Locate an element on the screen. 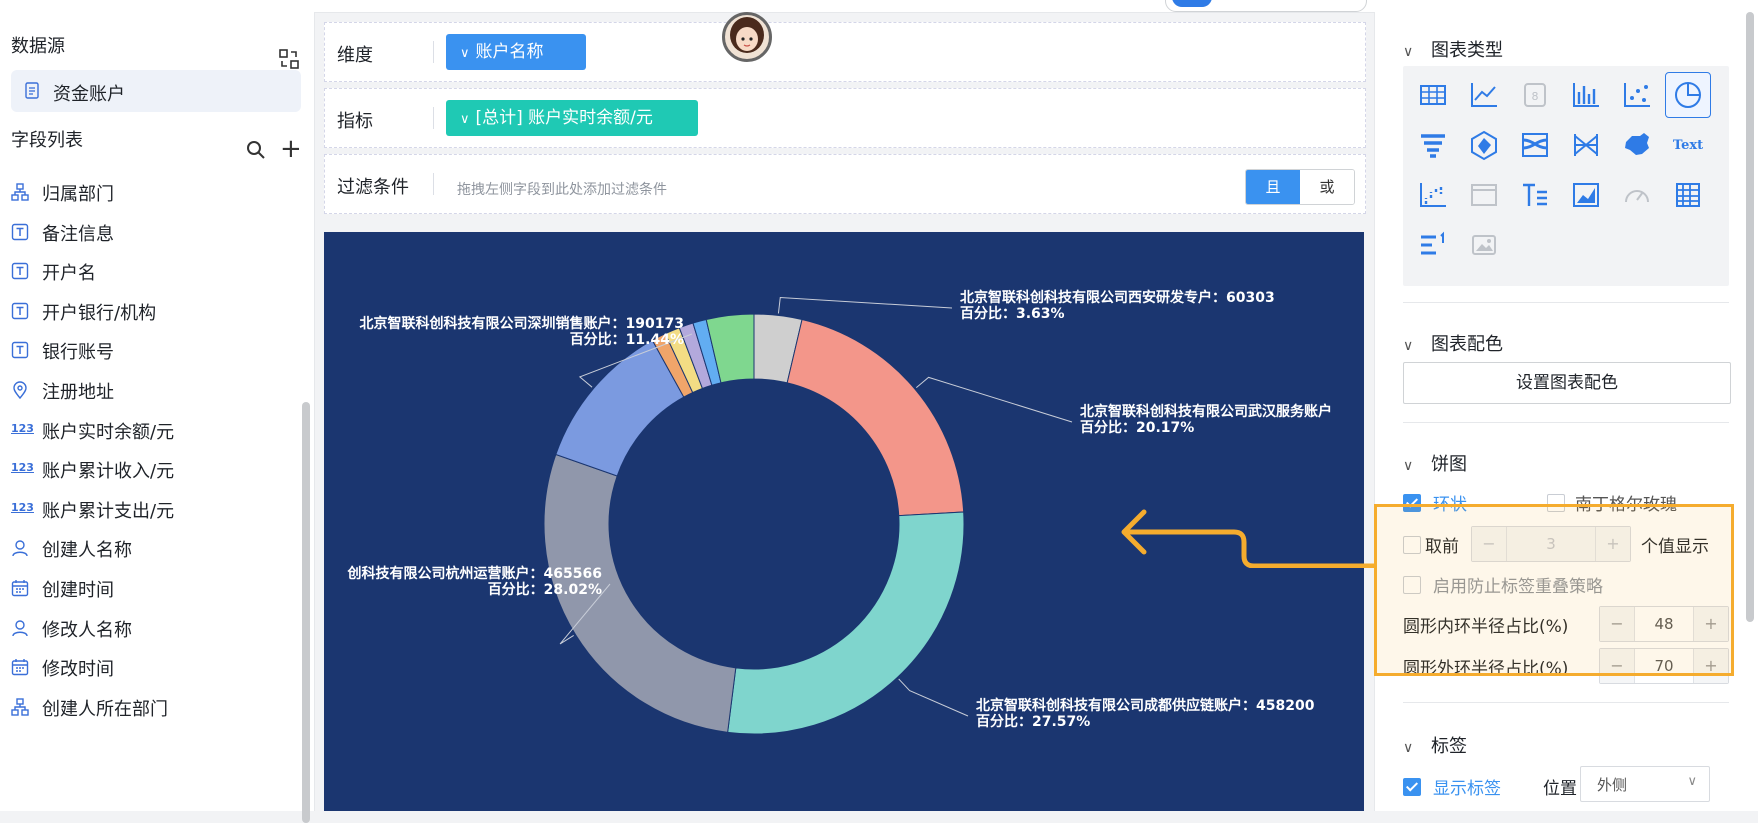 The width and height of the screenshot is (1758, 823). avatar-face-icon is located at coordinates (747, 35).